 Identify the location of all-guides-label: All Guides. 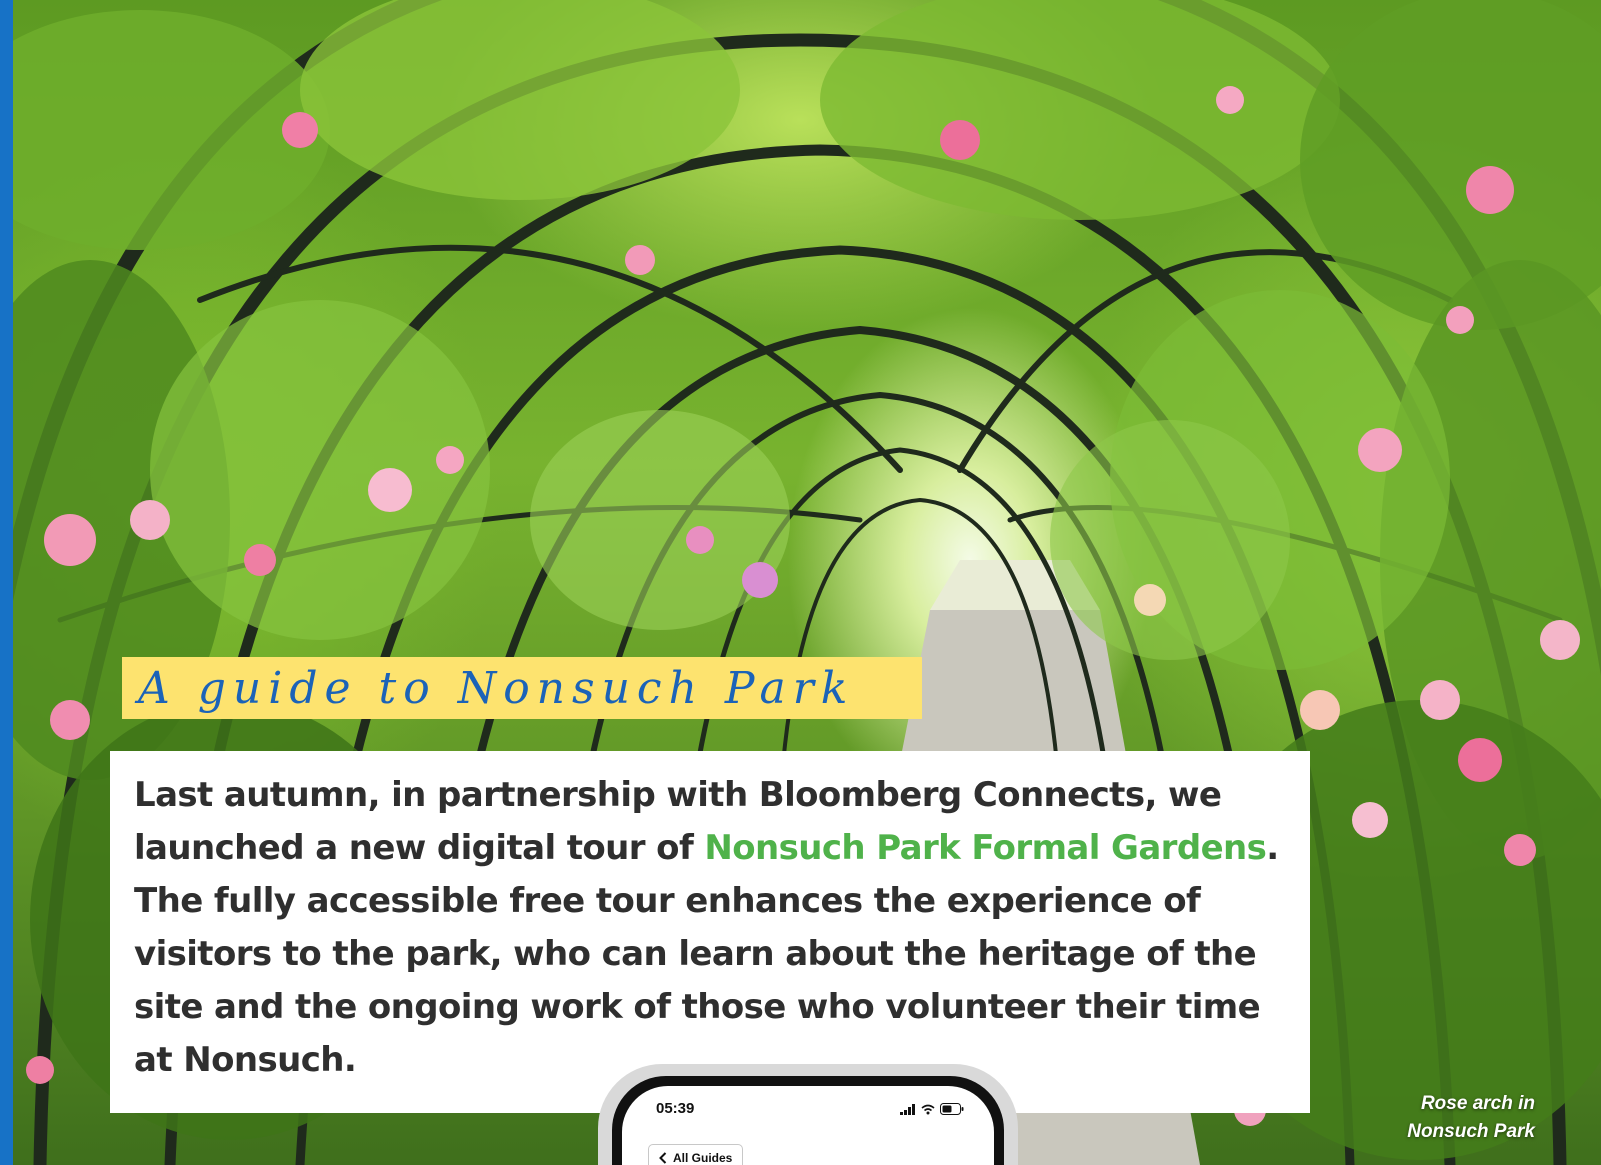
(703, 1158).